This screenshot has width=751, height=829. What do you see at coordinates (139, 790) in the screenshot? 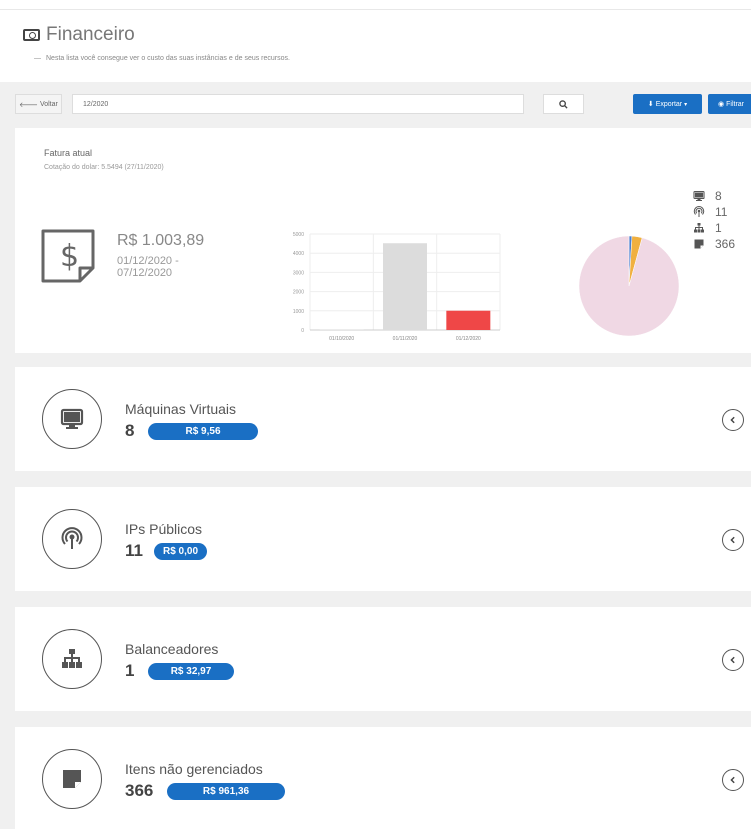
I see `resource-count: 366` at bounding box center [139, 790].